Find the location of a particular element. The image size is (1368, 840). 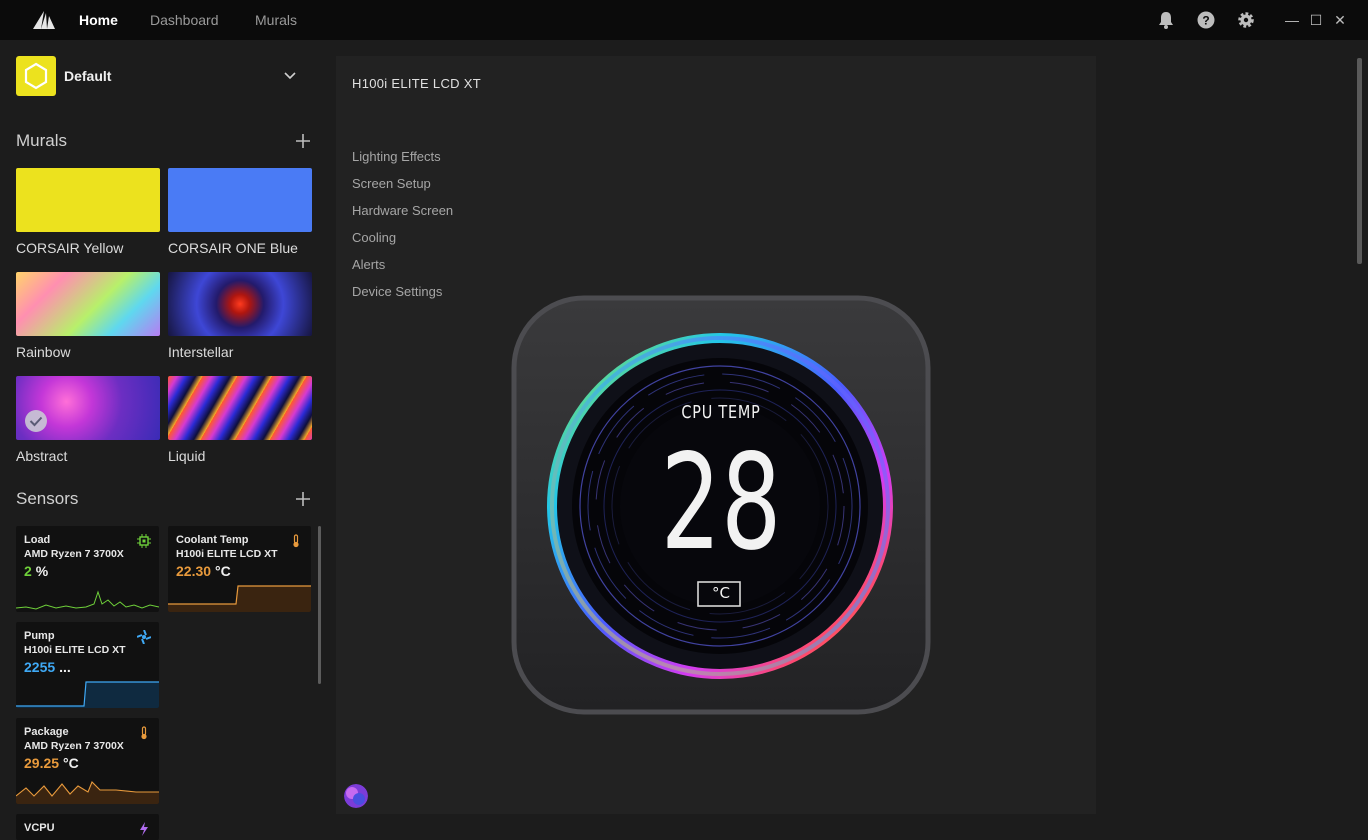

help-icon: ? is located at coordinates (1206, 20).